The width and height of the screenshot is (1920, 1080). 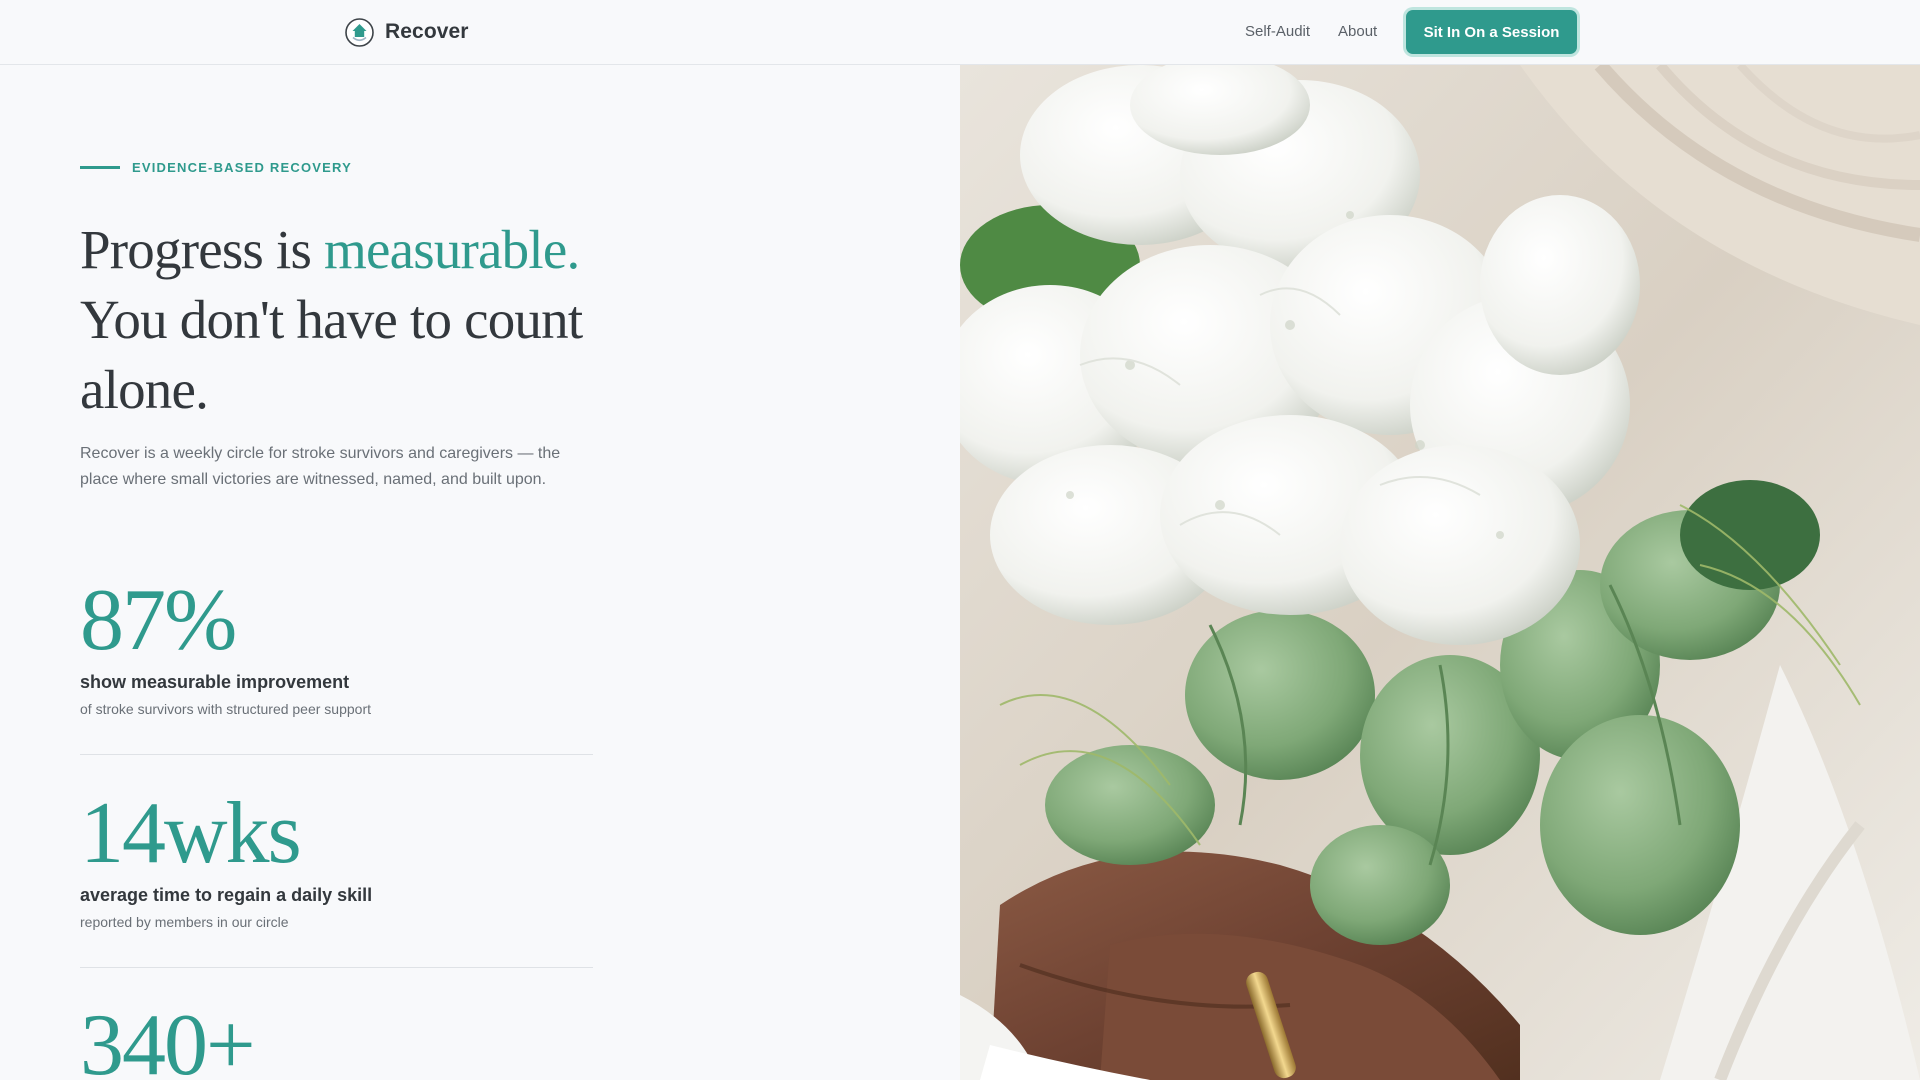 What do you see at coordinates (202, 249) in the screenshot?
I see `headline-part1: Progress is` at bounding box center [202, 249].